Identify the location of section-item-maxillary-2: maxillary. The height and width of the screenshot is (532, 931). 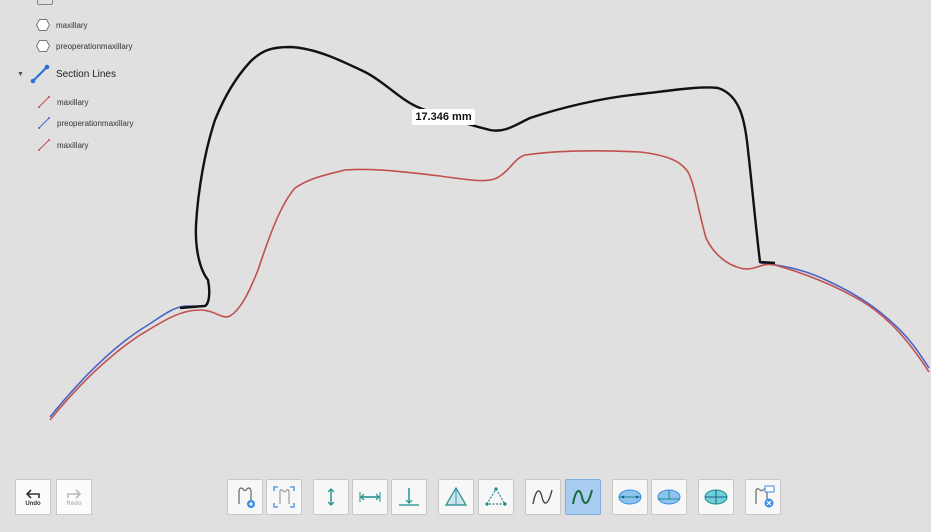
(63, 145).